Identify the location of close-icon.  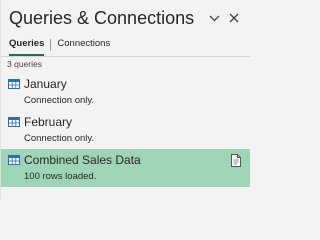
(234, 18).